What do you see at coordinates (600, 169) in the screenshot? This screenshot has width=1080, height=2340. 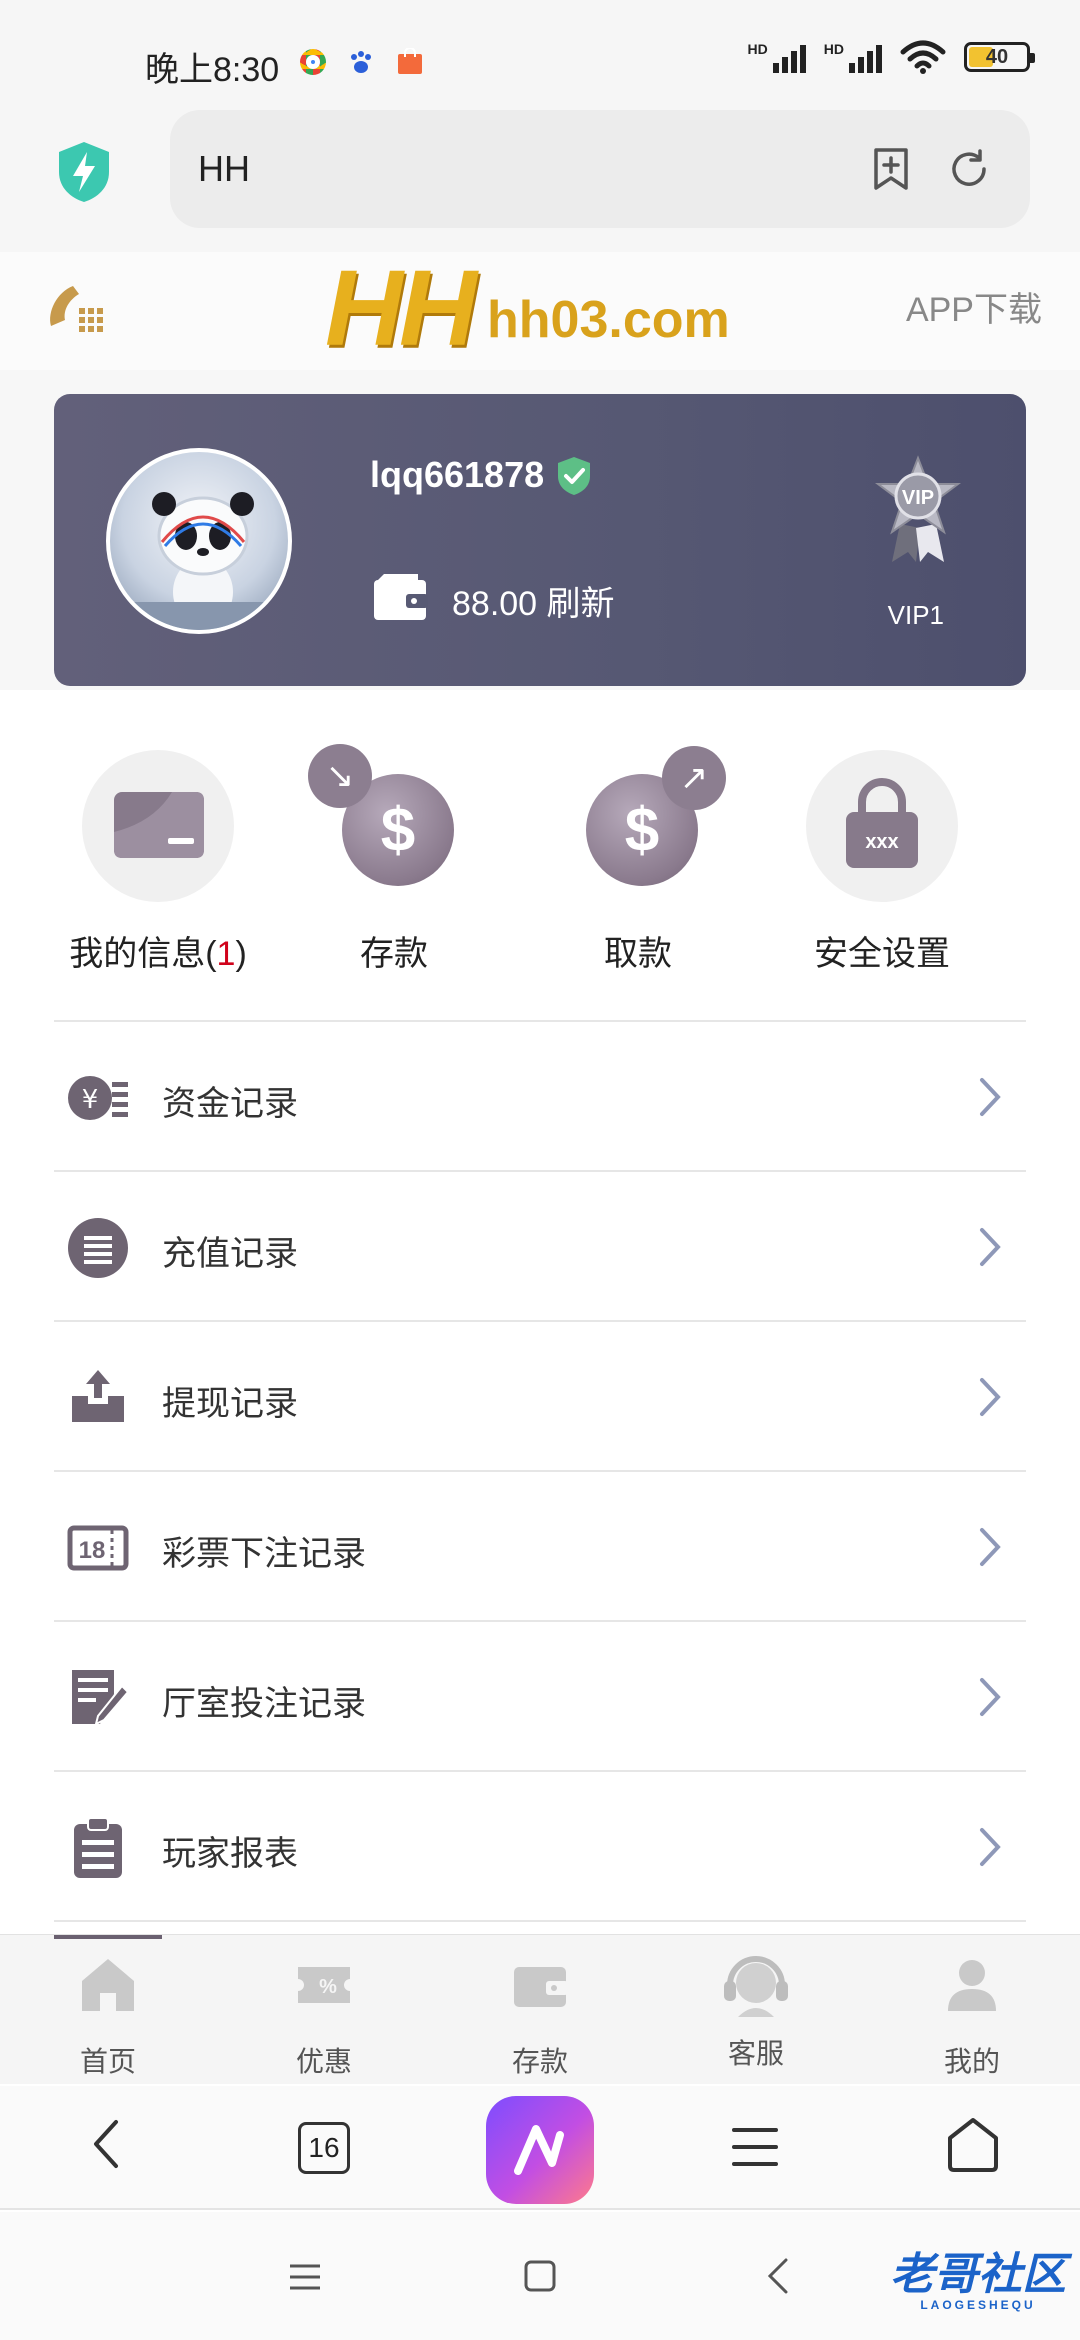 I see `url-field: HH` at bounding box center [600, 169].